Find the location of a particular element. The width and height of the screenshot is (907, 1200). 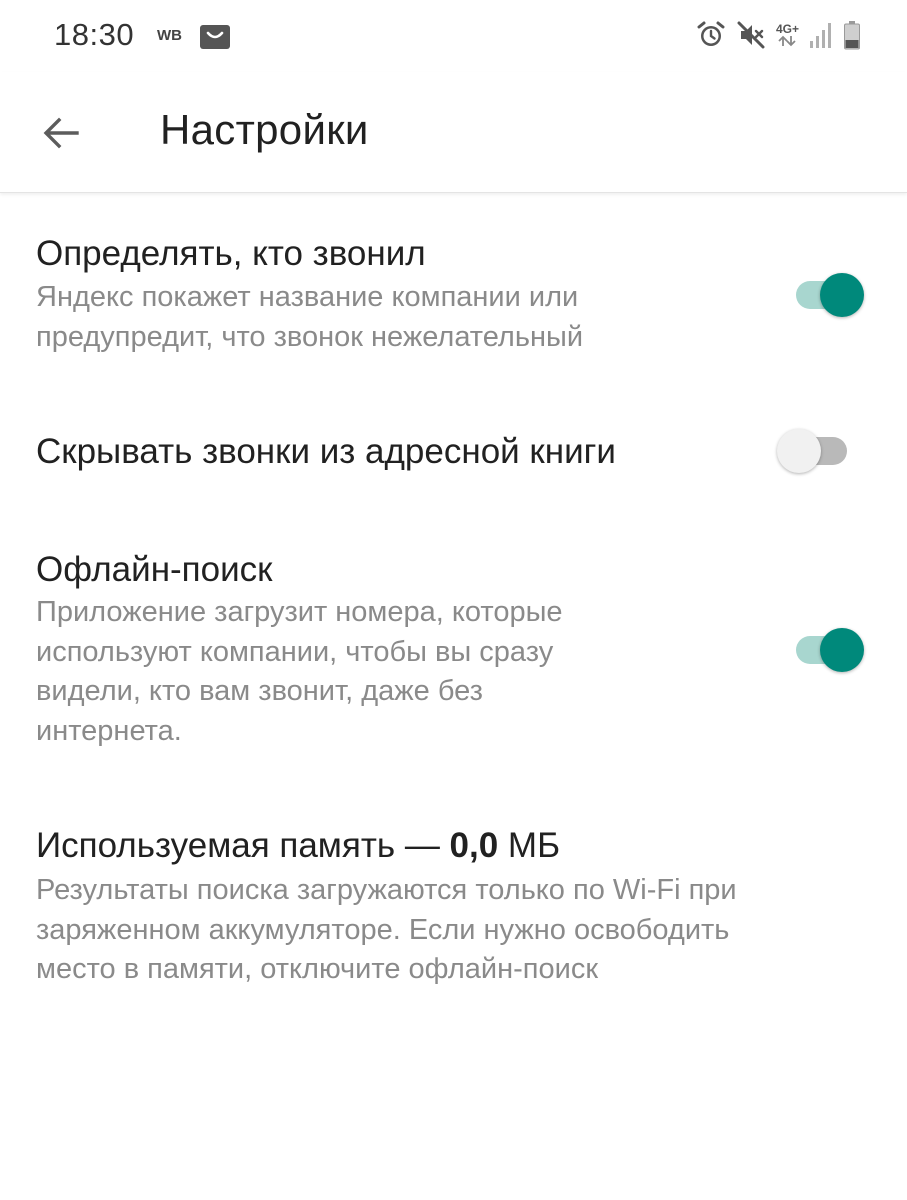

network-indicator: 4G+ is located at coordinates (787, 35).